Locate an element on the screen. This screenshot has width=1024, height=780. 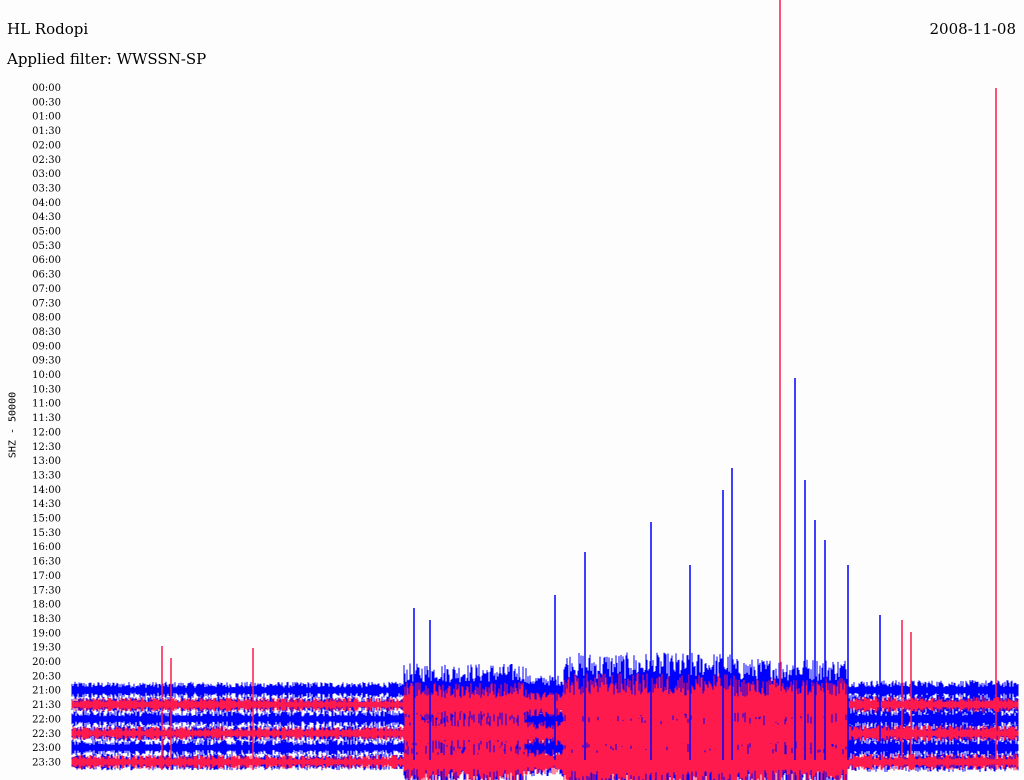
y-tick-label: 12:00 is located at coordinates (46, 432).